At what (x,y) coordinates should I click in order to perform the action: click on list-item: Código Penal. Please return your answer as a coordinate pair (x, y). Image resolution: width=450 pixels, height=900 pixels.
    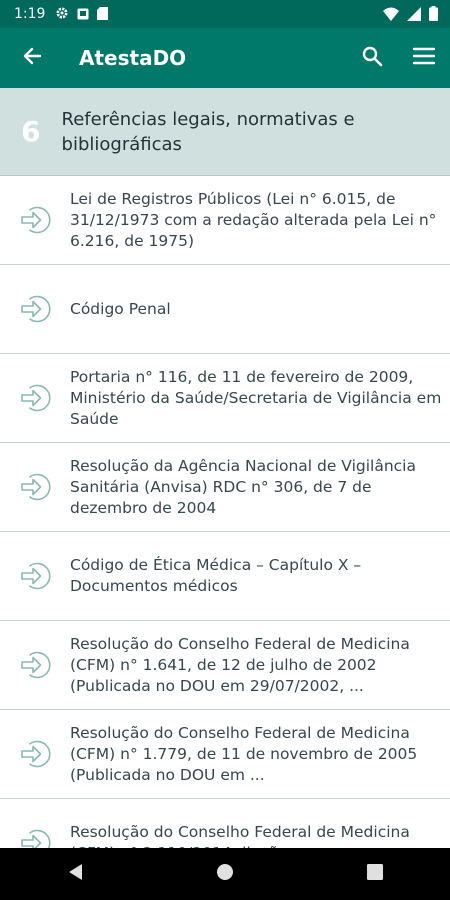
    Looking at the image, I should click on (225, 309).